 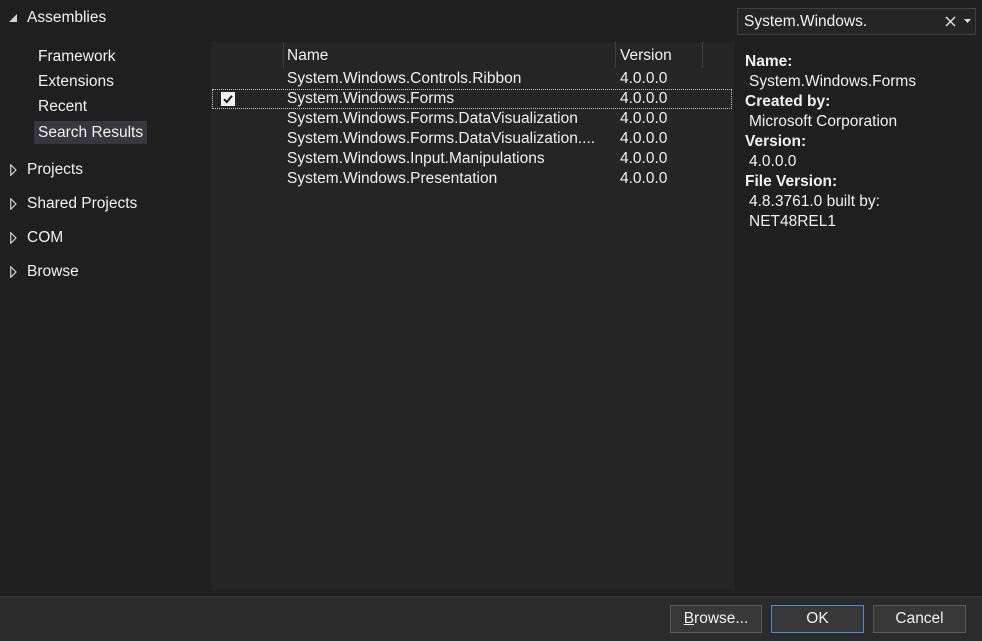 I want to click on cancel-button-label: Cancel, so click(x=919, y=618).